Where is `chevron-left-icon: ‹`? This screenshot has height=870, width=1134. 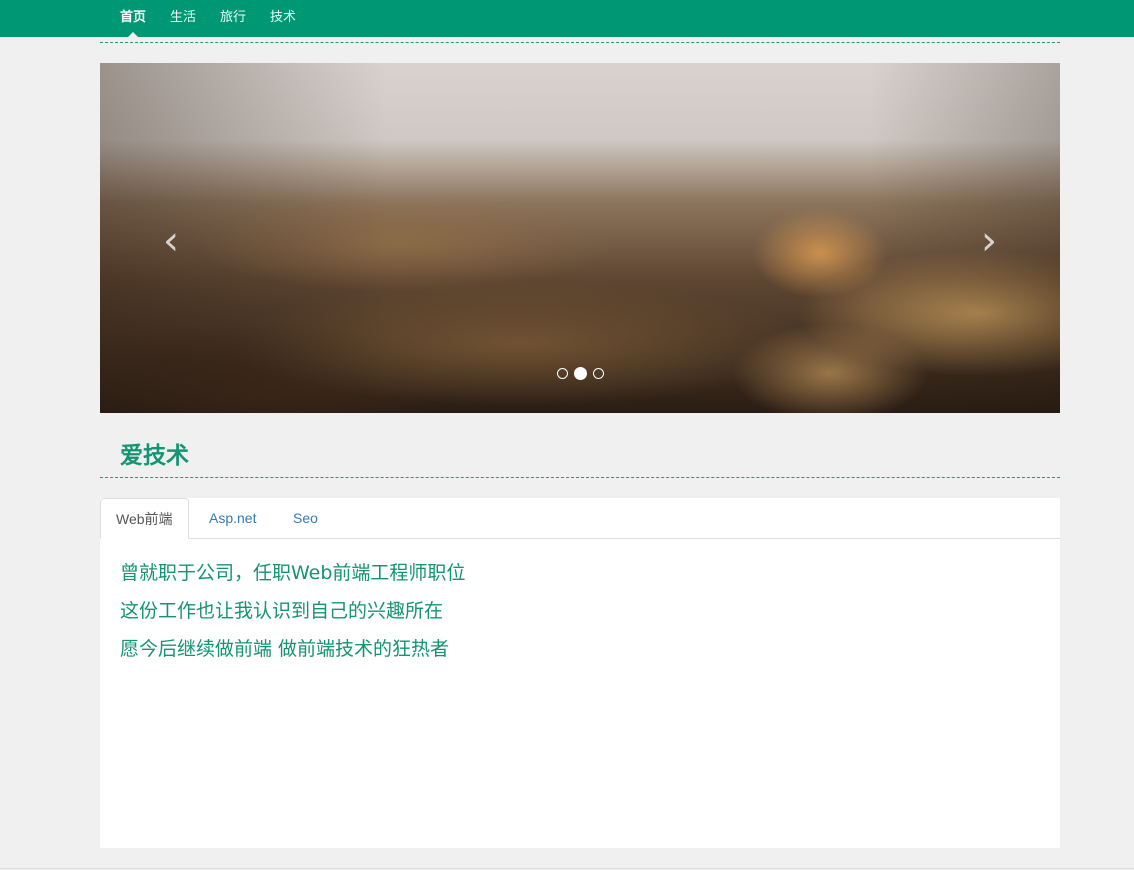 chevron-left-icon: ‹ is located at coordinates (171, 241).